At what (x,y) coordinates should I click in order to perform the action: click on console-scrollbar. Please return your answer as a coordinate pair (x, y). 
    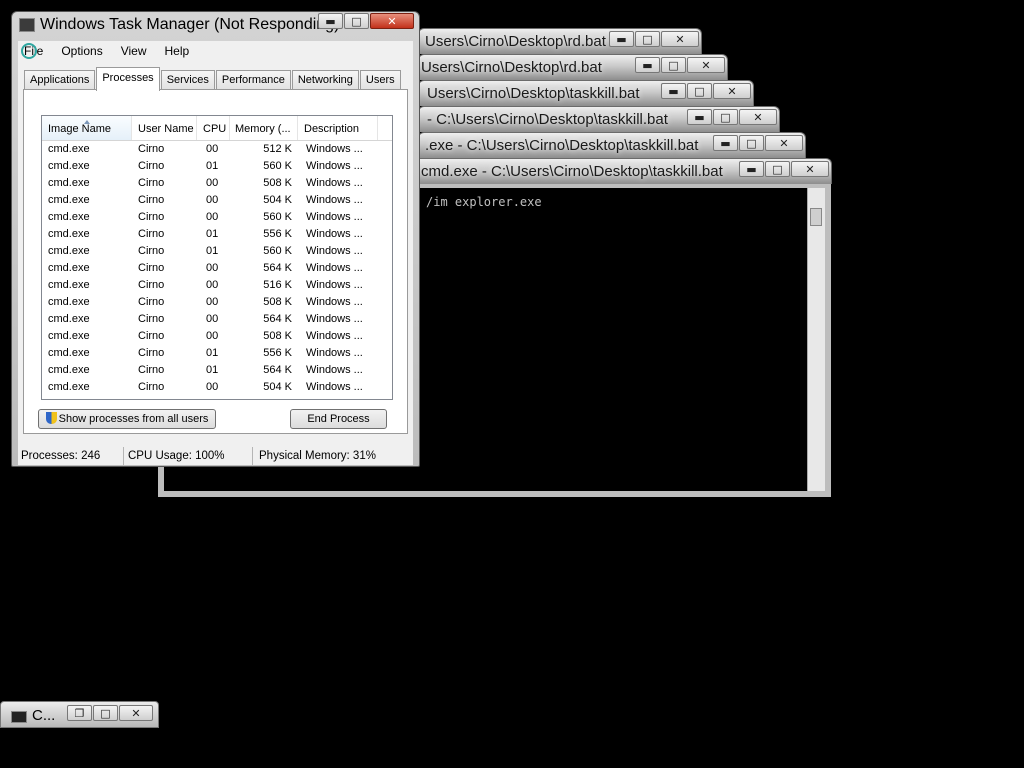
    Looking at the image, I should click on (816, 339).